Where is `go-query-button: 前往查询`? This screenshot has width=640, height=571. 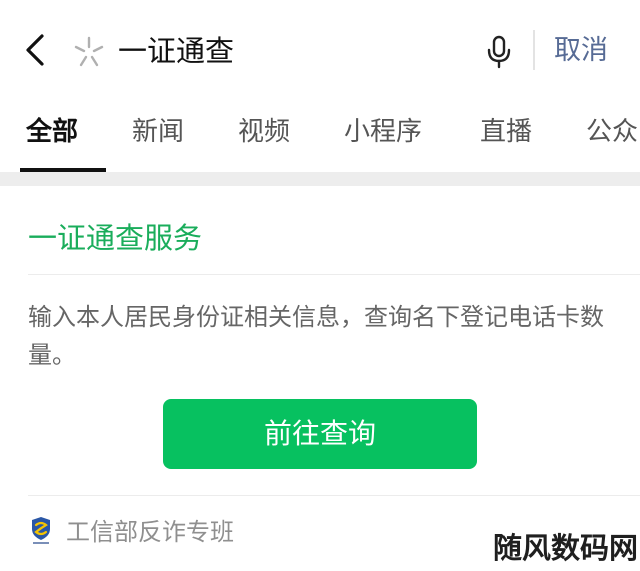 go-query-button: 前往查询 is located at coordinates (320, 434).